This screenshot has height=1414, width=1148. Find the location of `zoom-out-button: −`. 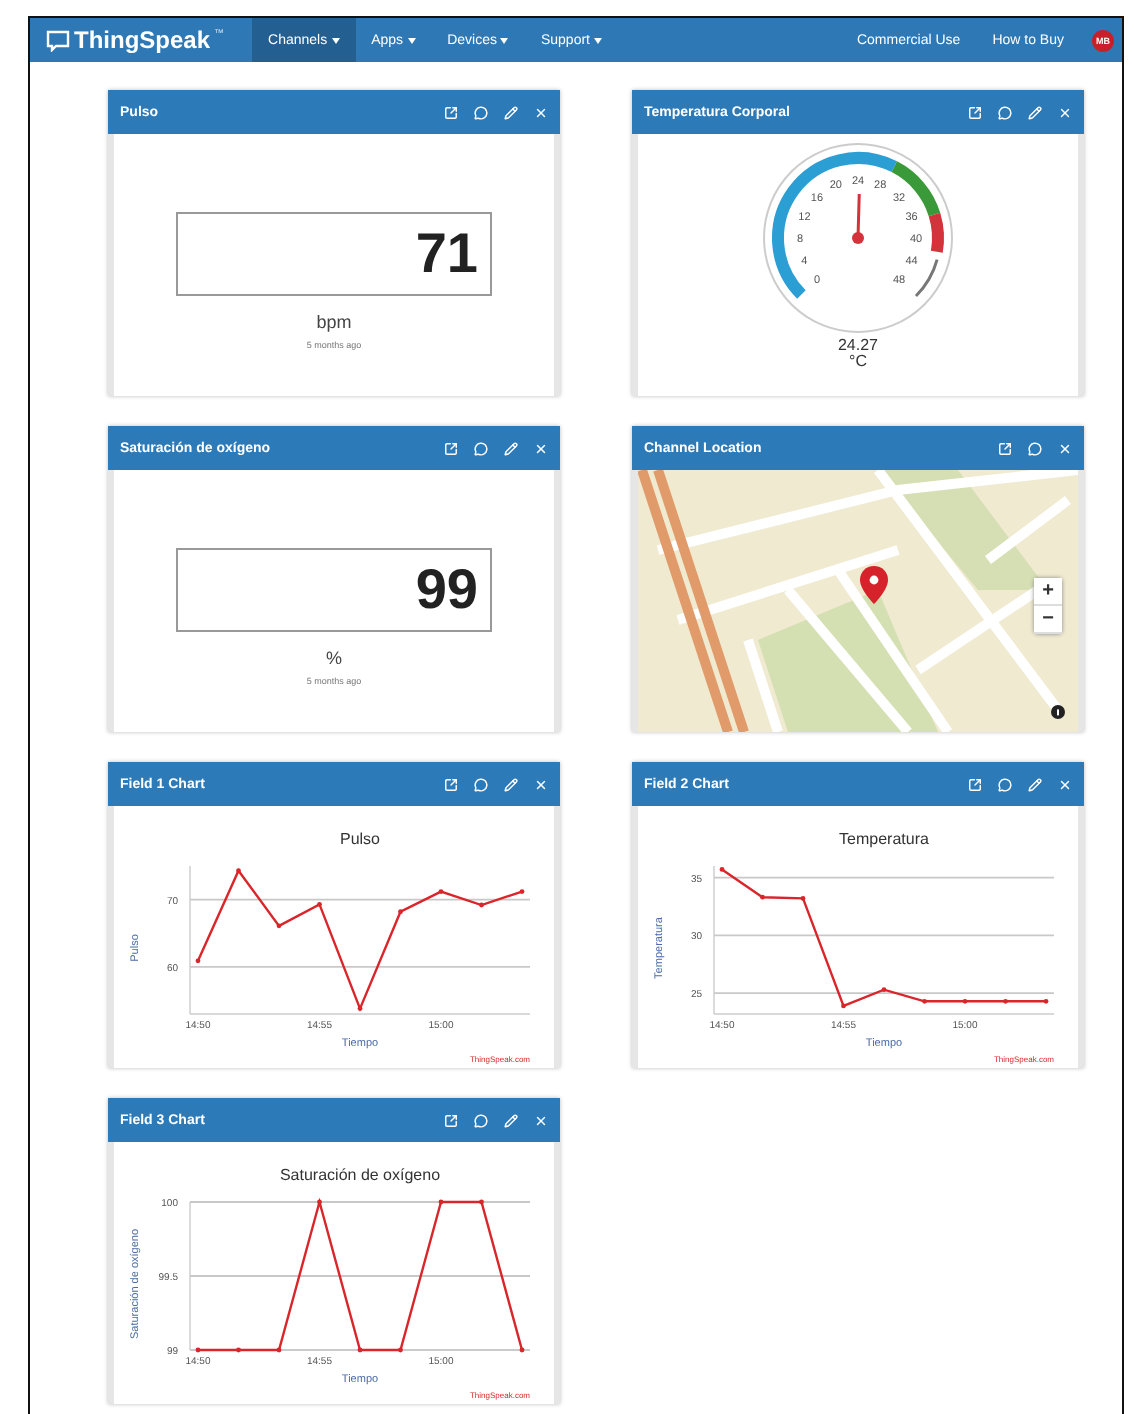

zoom-out-button: − is located at coordinates (1048, 620).